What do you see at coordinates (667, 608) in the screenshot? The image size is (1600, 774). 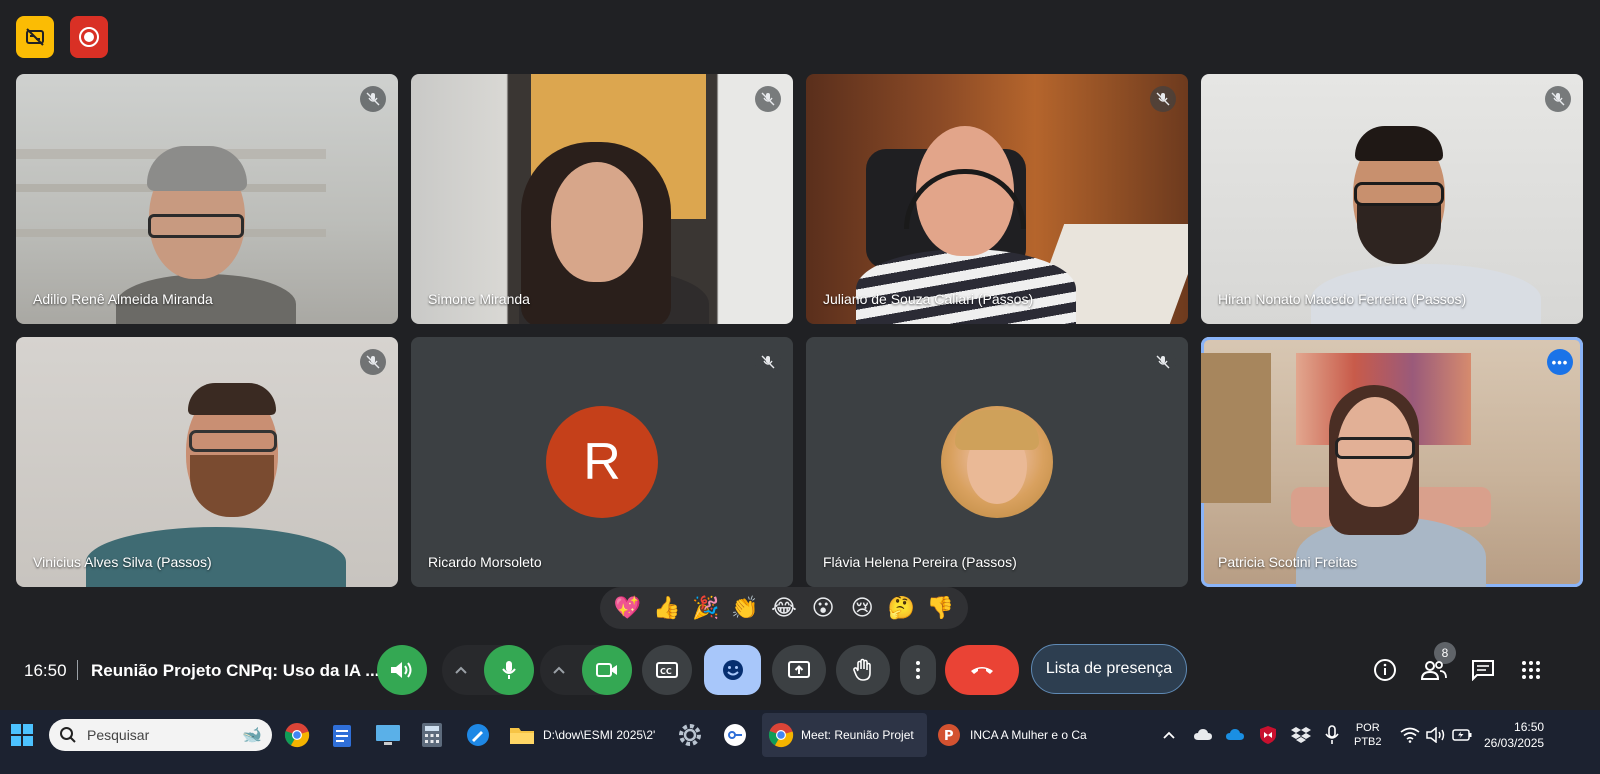 I see `reaction-thumbs-up: 👍` at bounding box center [667, 608].